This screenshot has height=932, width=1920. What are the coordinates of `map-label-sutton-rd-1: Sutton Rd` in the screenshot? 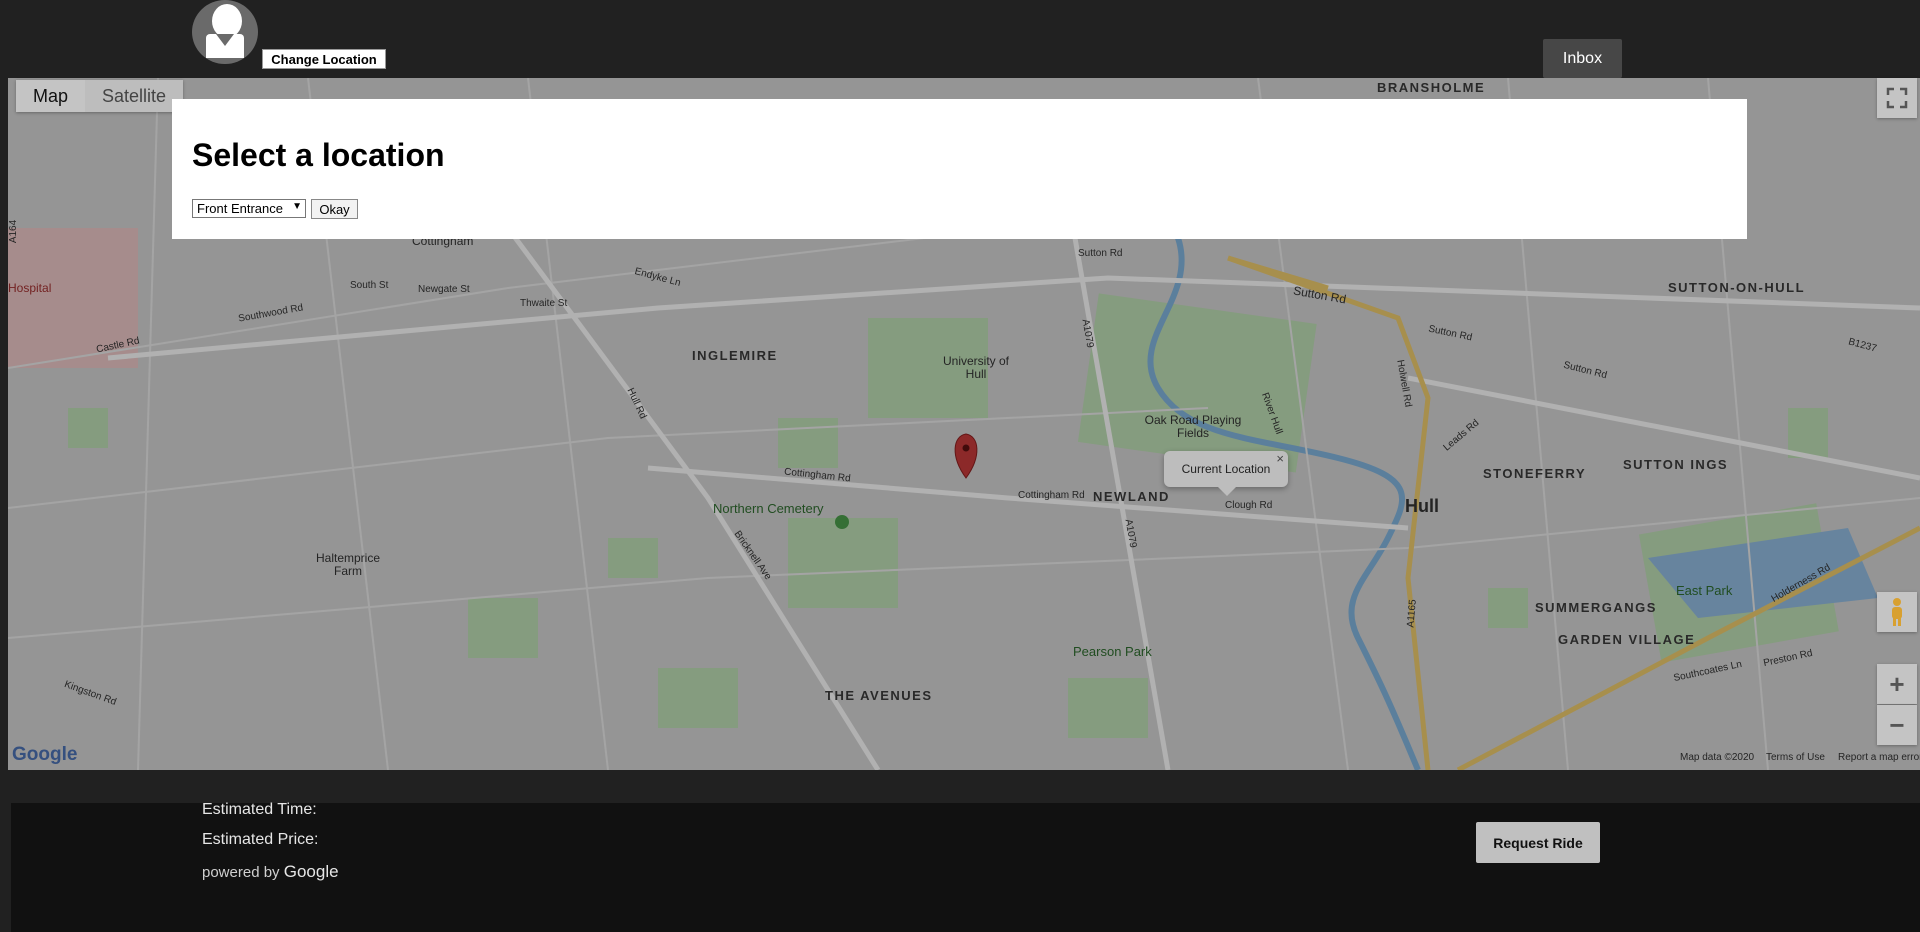 It's located at (1100, 253).